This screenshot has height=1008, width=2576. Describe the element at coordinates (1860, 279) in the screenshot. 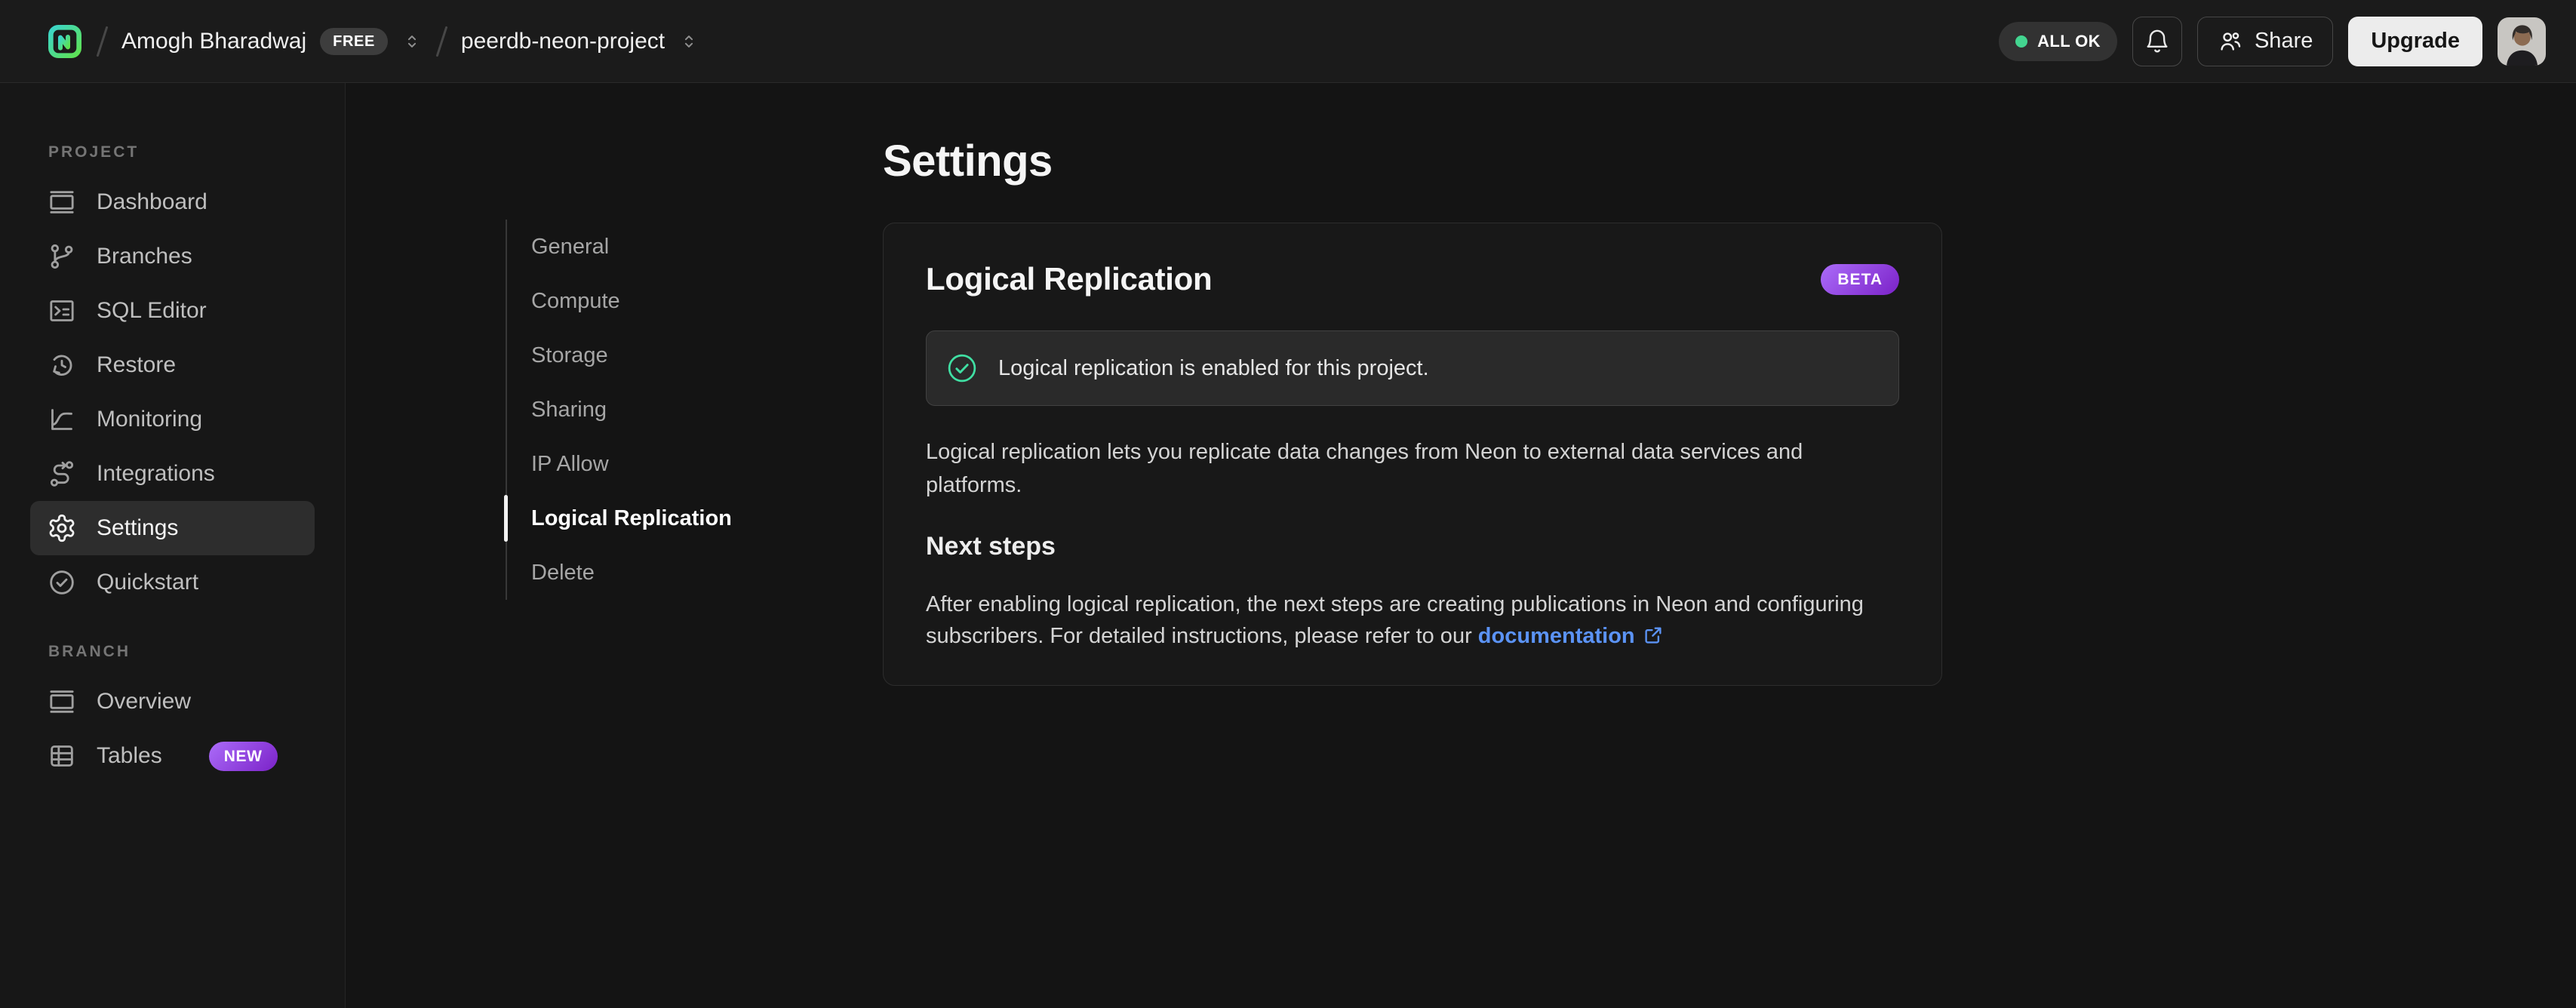

I see `beta-badge: BETA` at that location.